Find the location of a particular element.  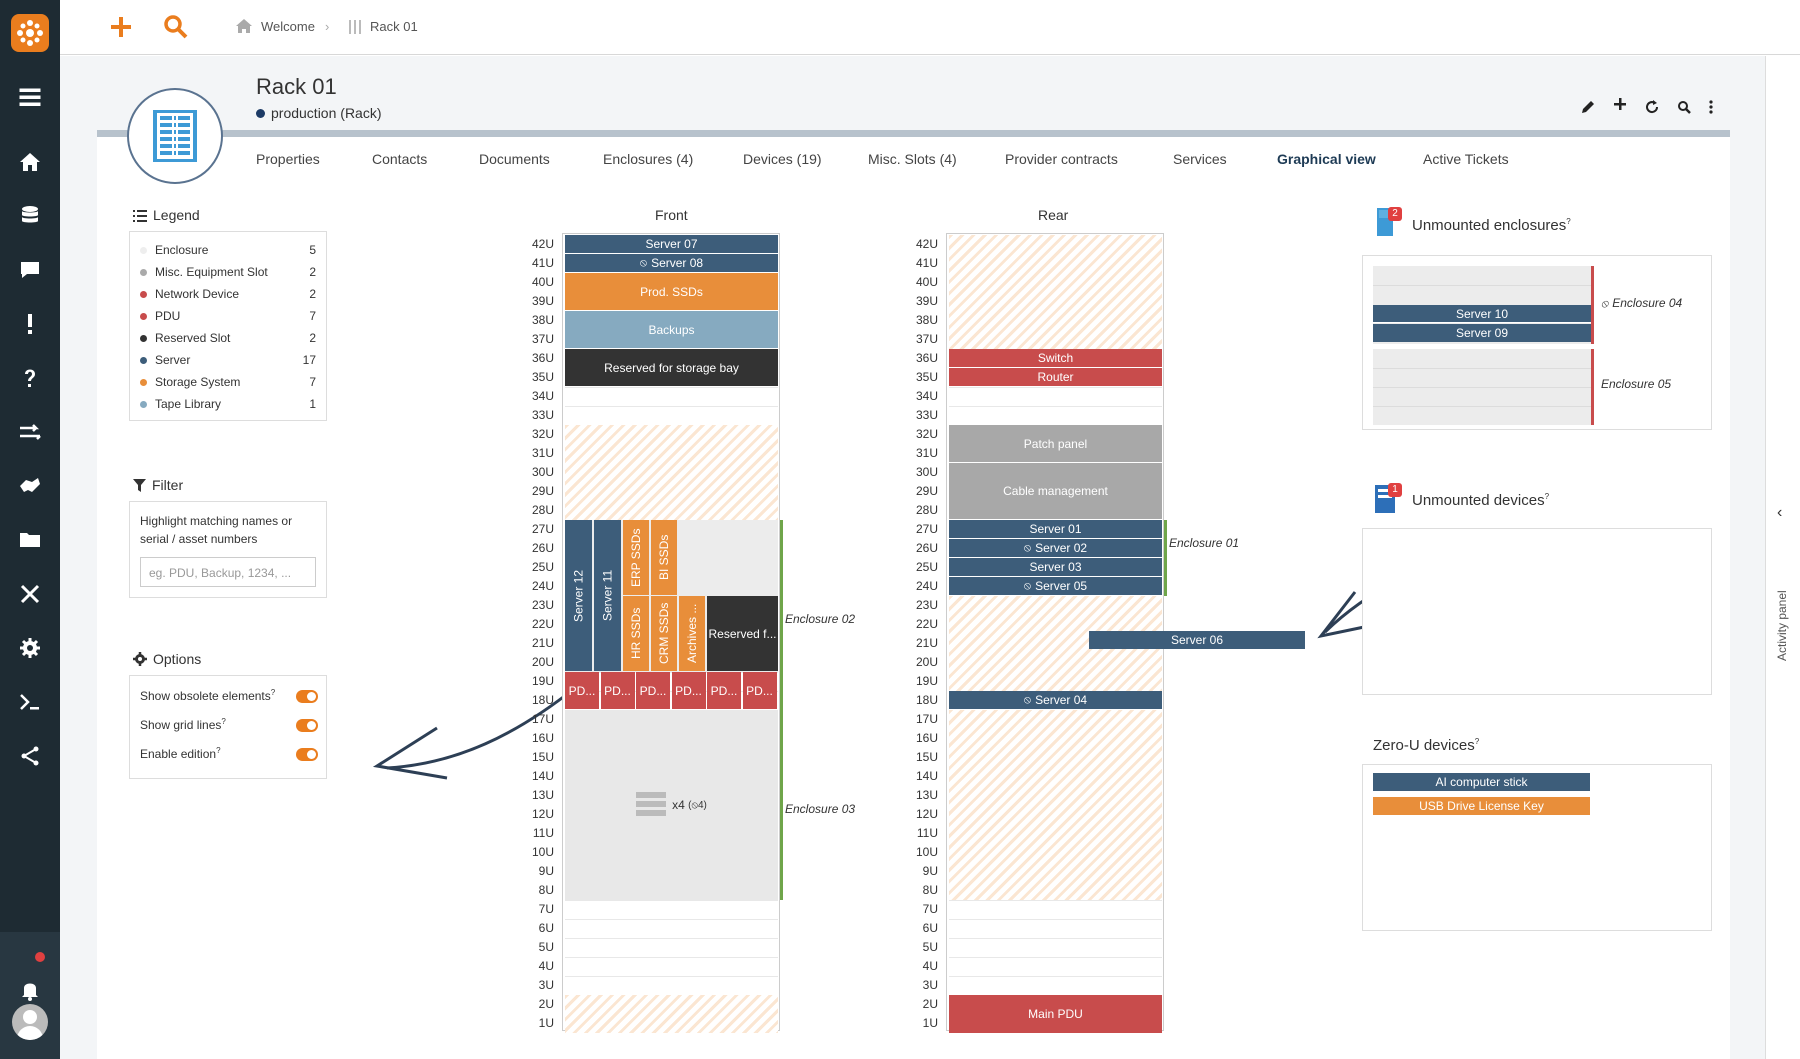

search-object-icon is located at coordinates (1684, 109).